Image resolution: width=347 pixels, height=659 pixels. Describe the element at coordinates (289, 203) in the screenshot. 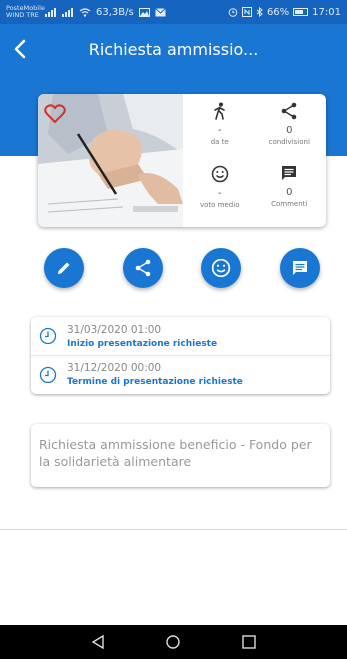

I see `stat-label: Commenti` at that location.